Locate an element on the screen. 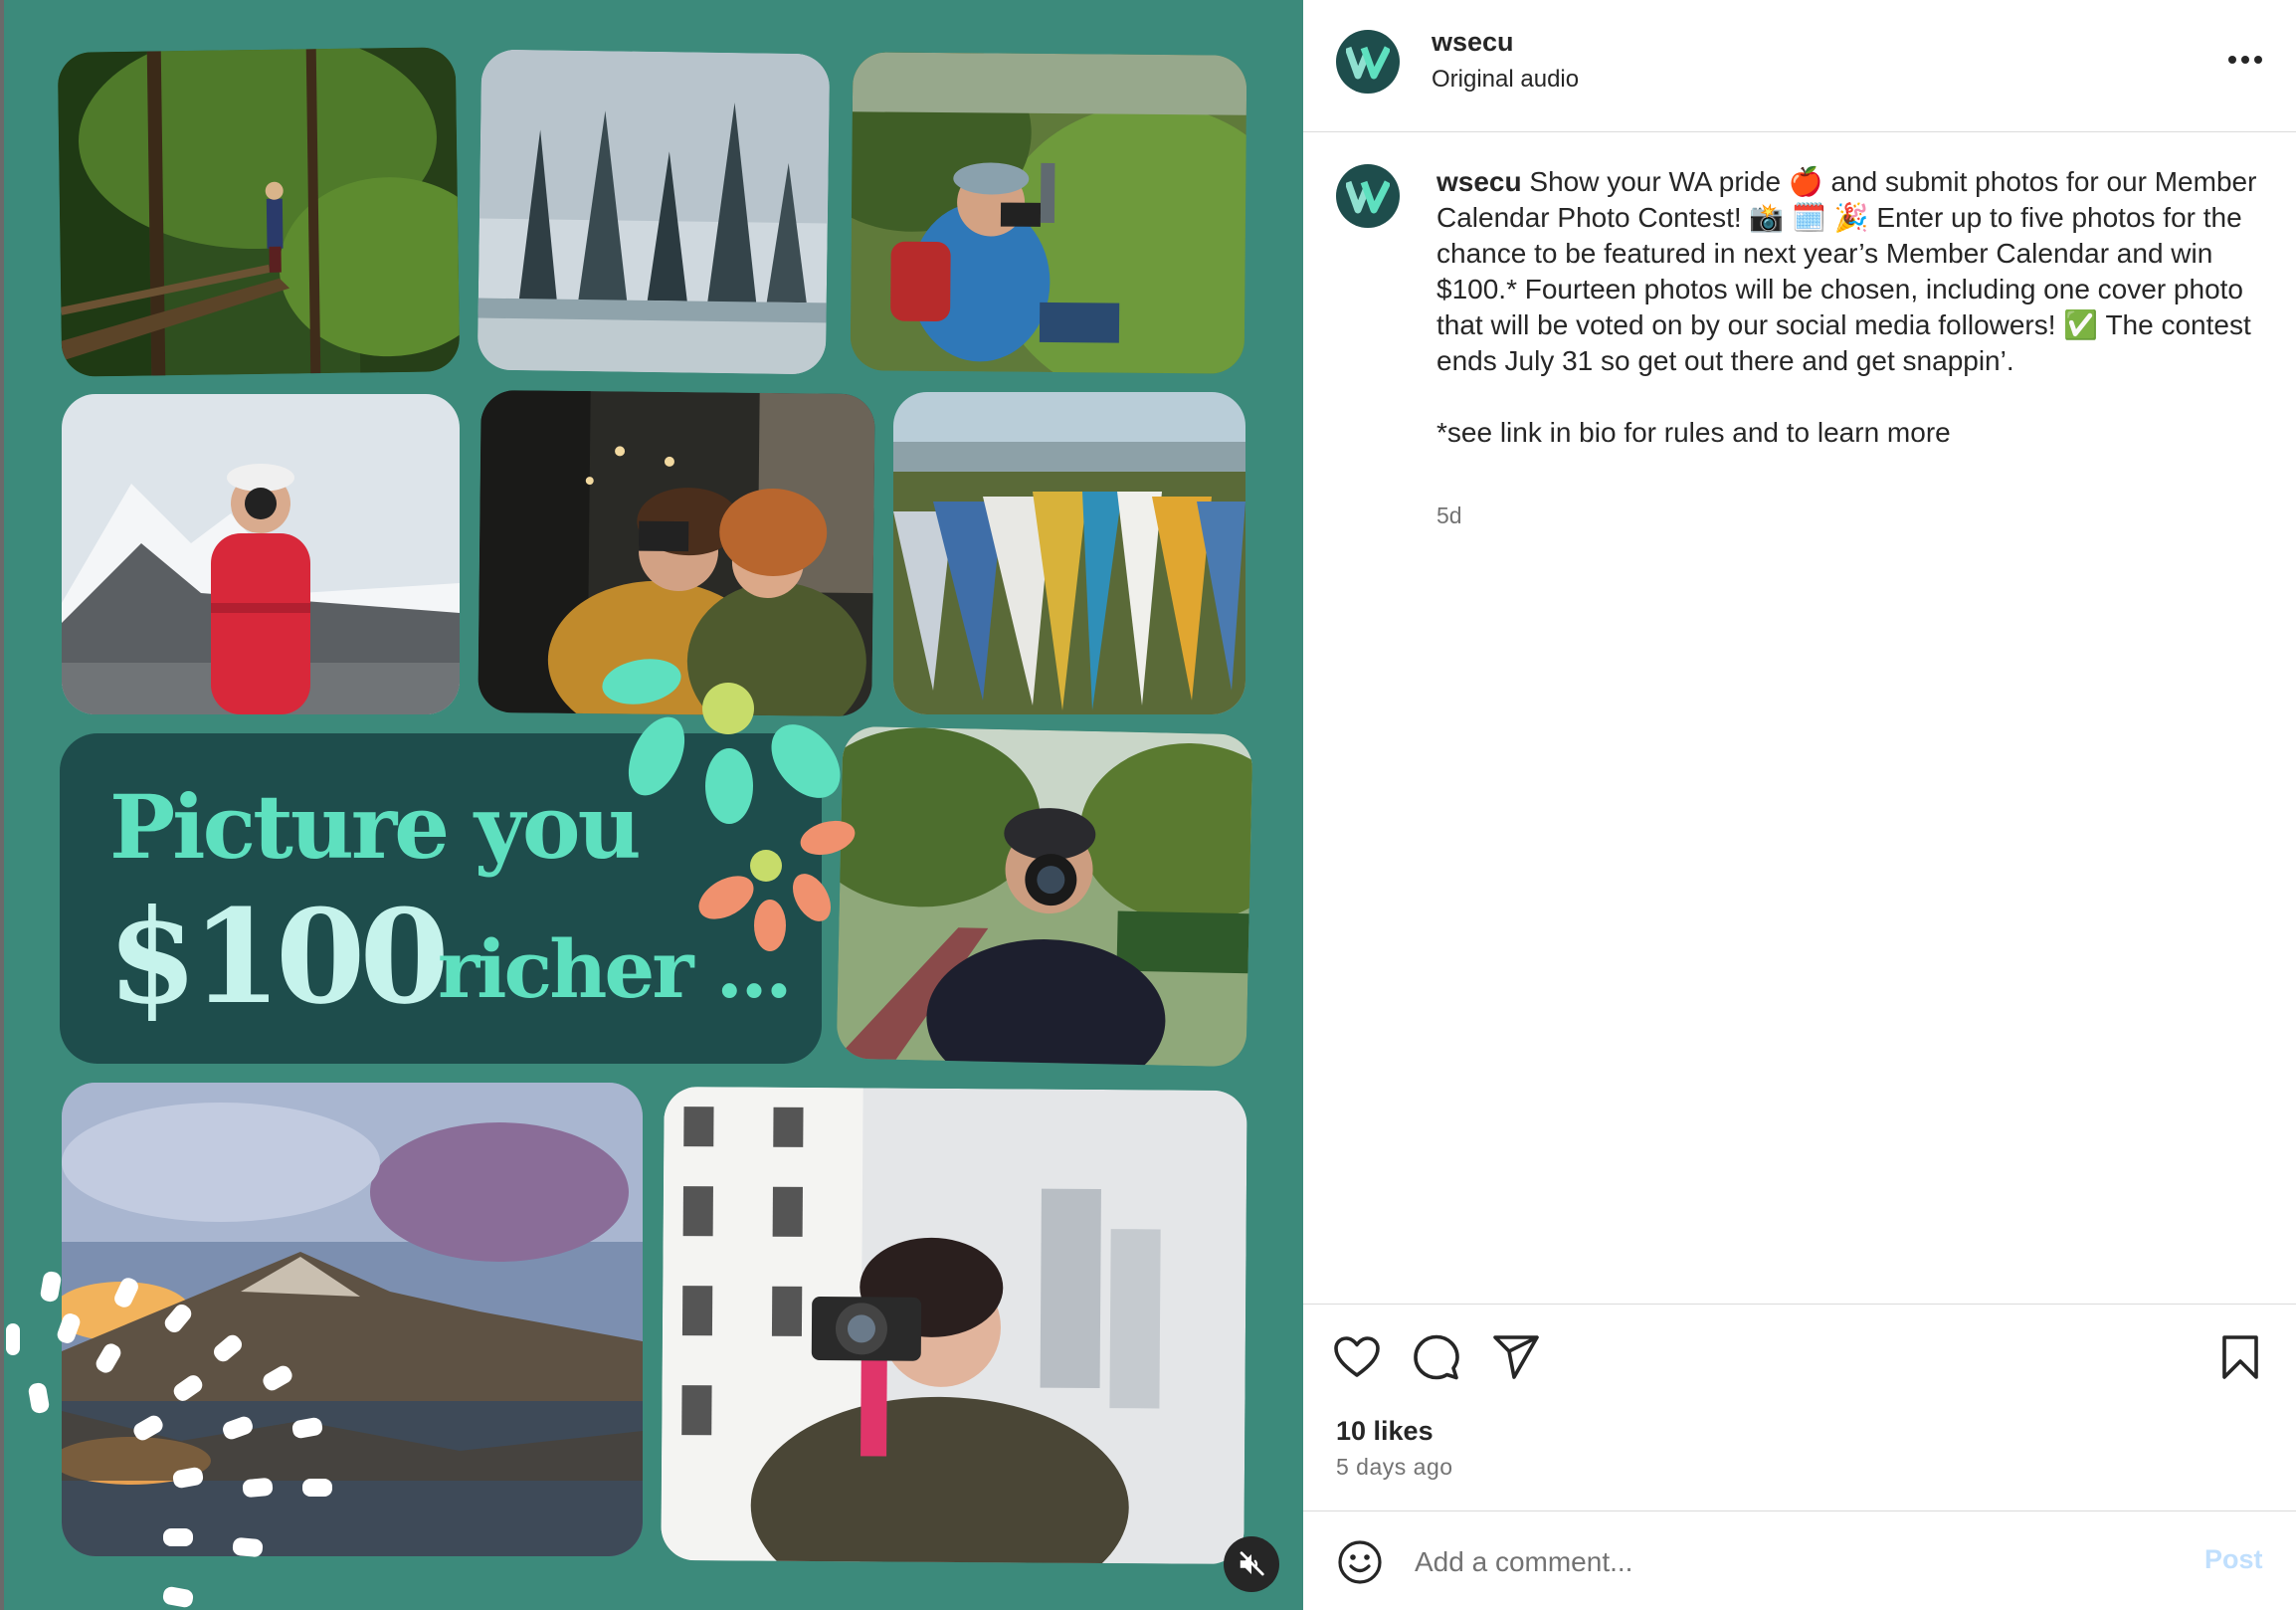 The height and width of the screenshot is (1610, 2296). like-count: 10 likes is located at coordinates (1385, 1432).